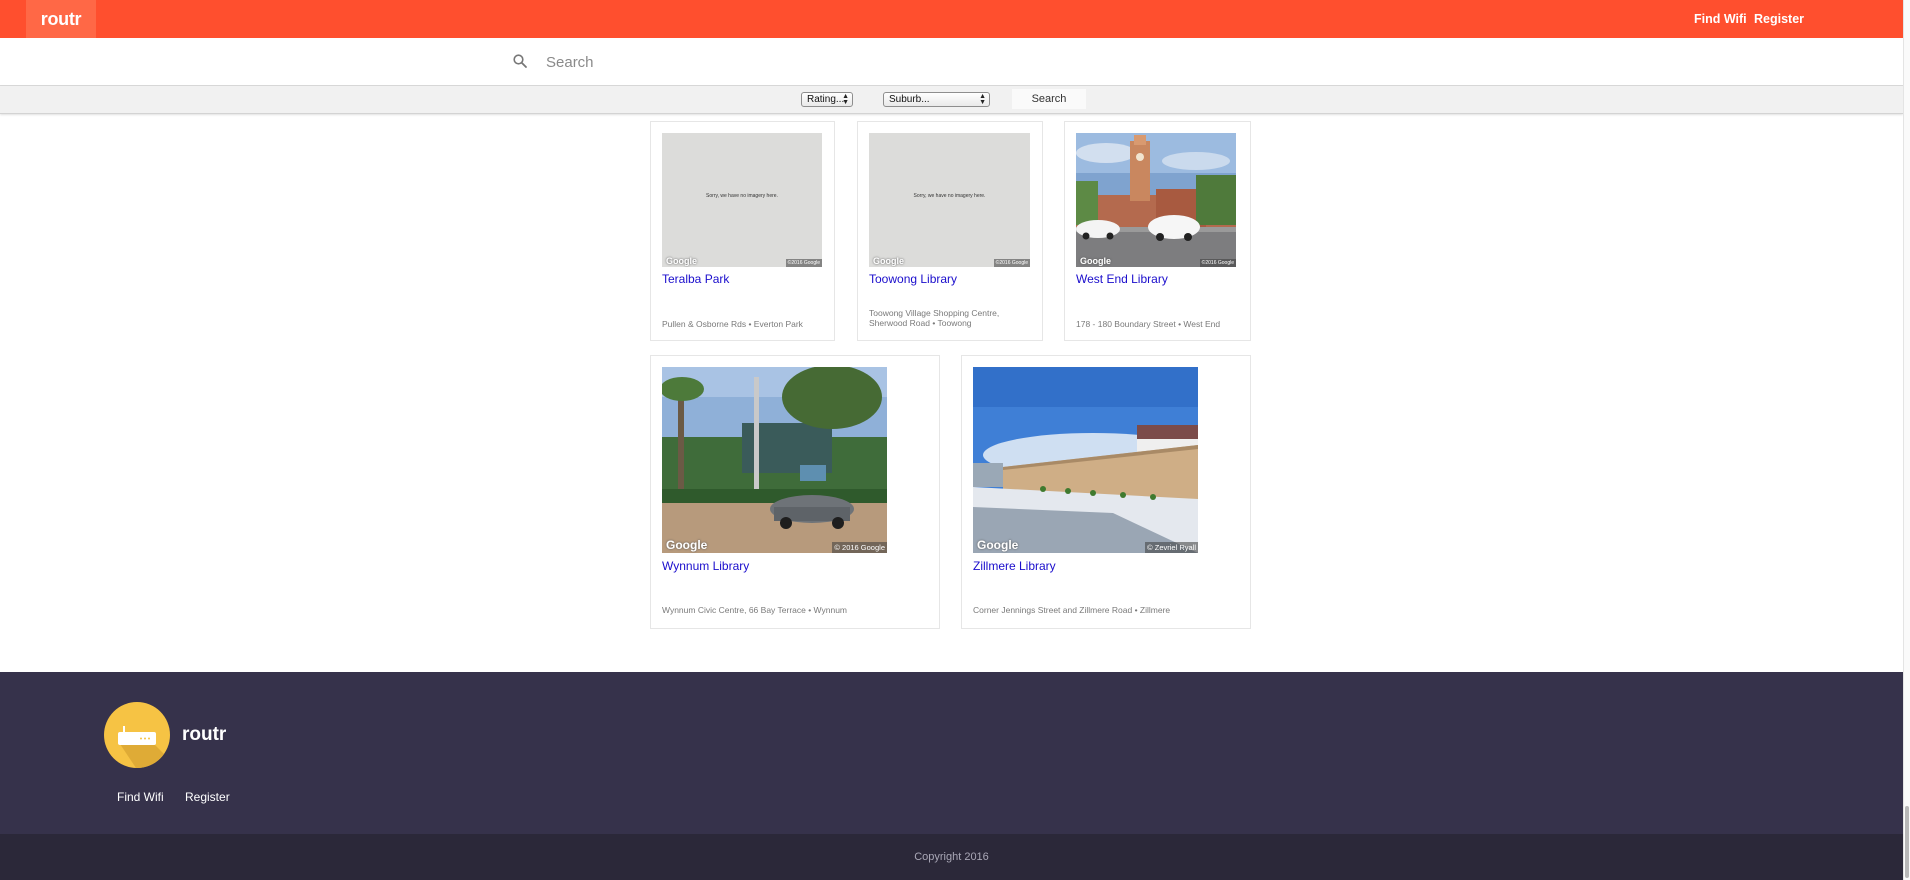 The image size is (1910, 880). What do you see at coordinates (1907, 842) in the screenshot?
I see `scrollbar-thumb` at bounding box center [1907, 842].